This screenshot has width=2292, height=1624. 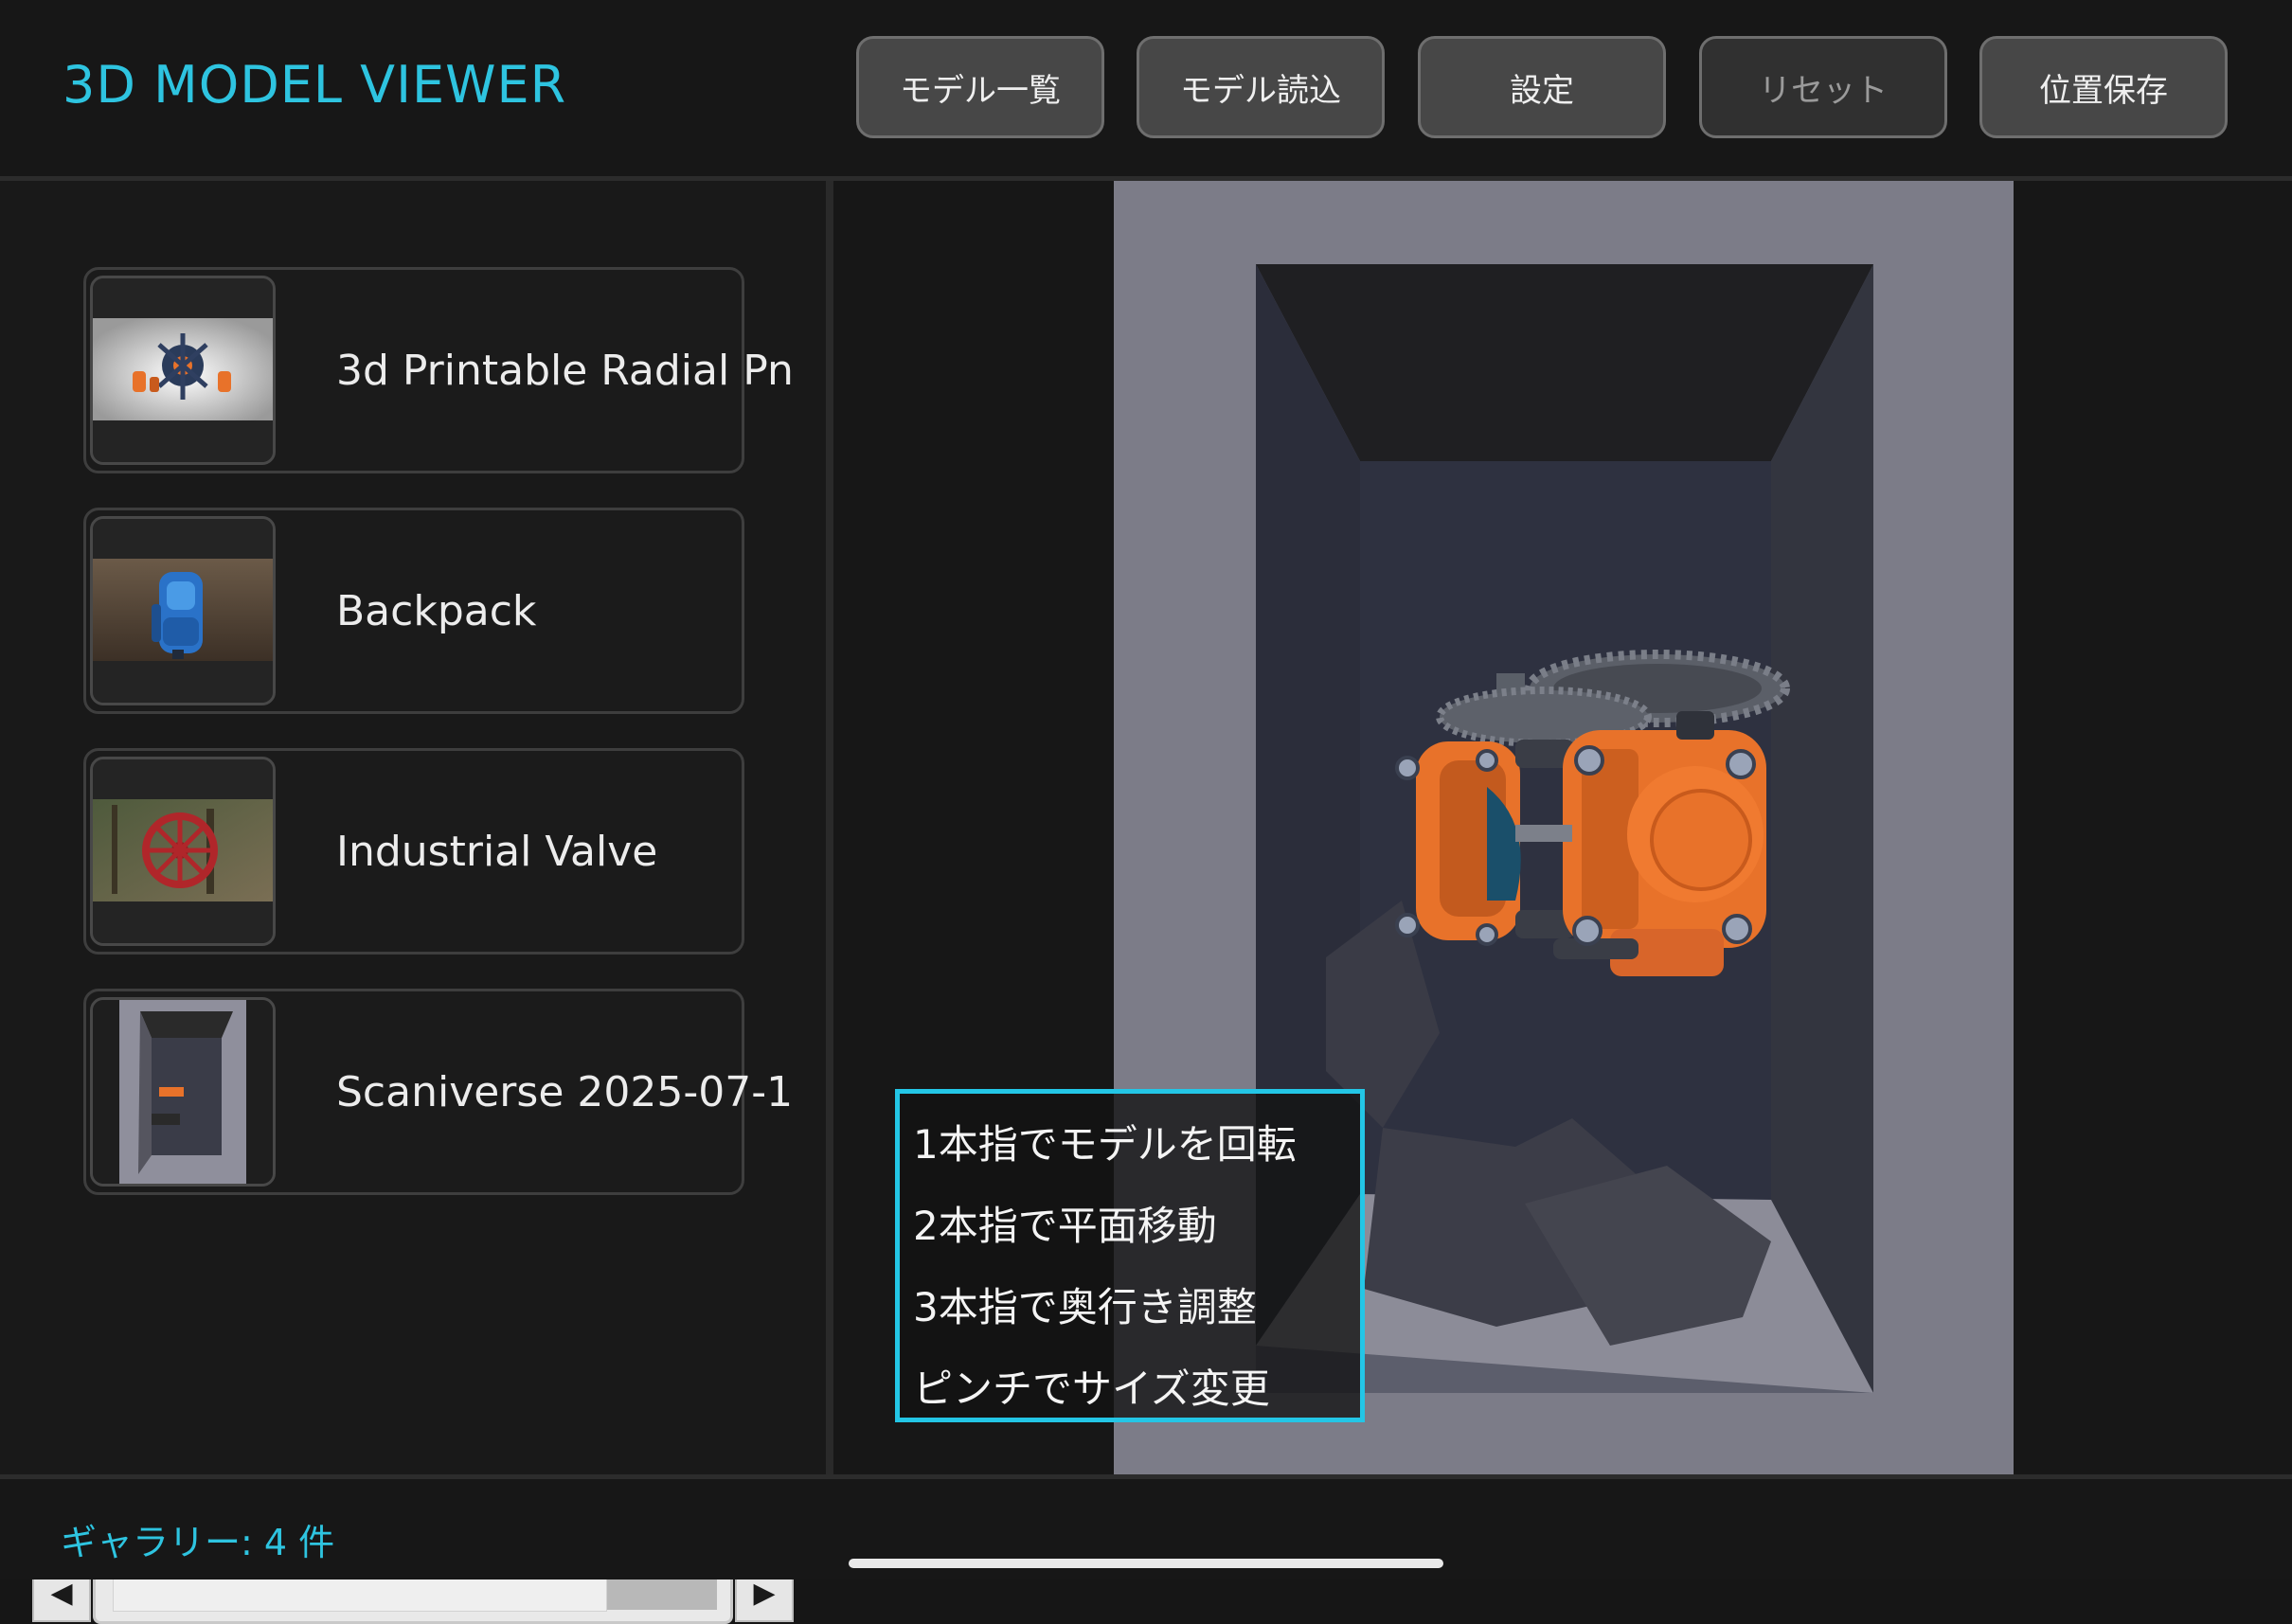 What do you see at coordinates (360, 1595) in the screenshot?
I see `scrollbar-thumb` at bounding box center [360, 1595].